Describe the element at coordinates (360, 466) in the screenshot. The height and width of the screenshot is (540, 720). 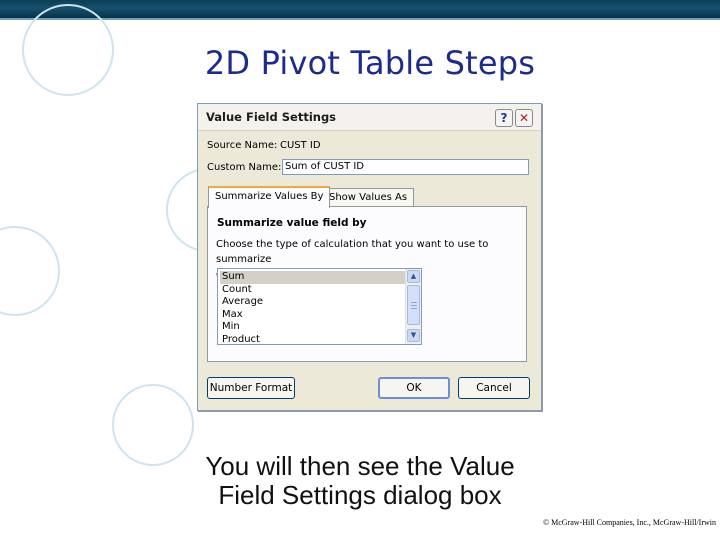
I see `caption-line: You will then see the Value` at that location.